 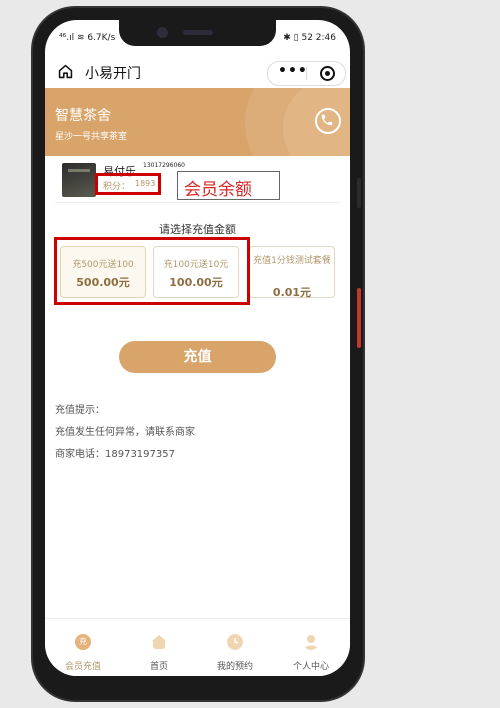 I want to click on tab-label: 会员充值, so click(x=82, y=667).